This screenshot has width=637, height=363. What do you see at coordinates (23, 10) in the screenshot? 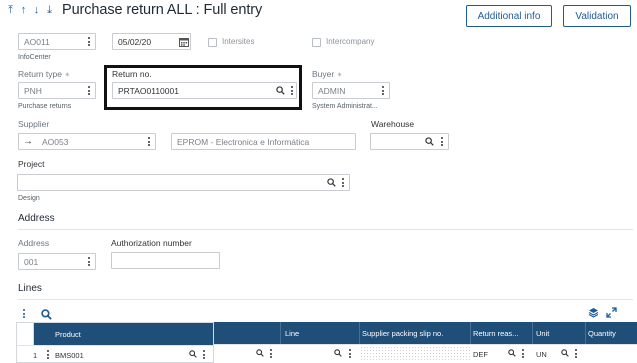
I see `previous-record-icon: ↑` at bounding box center [23, 10].